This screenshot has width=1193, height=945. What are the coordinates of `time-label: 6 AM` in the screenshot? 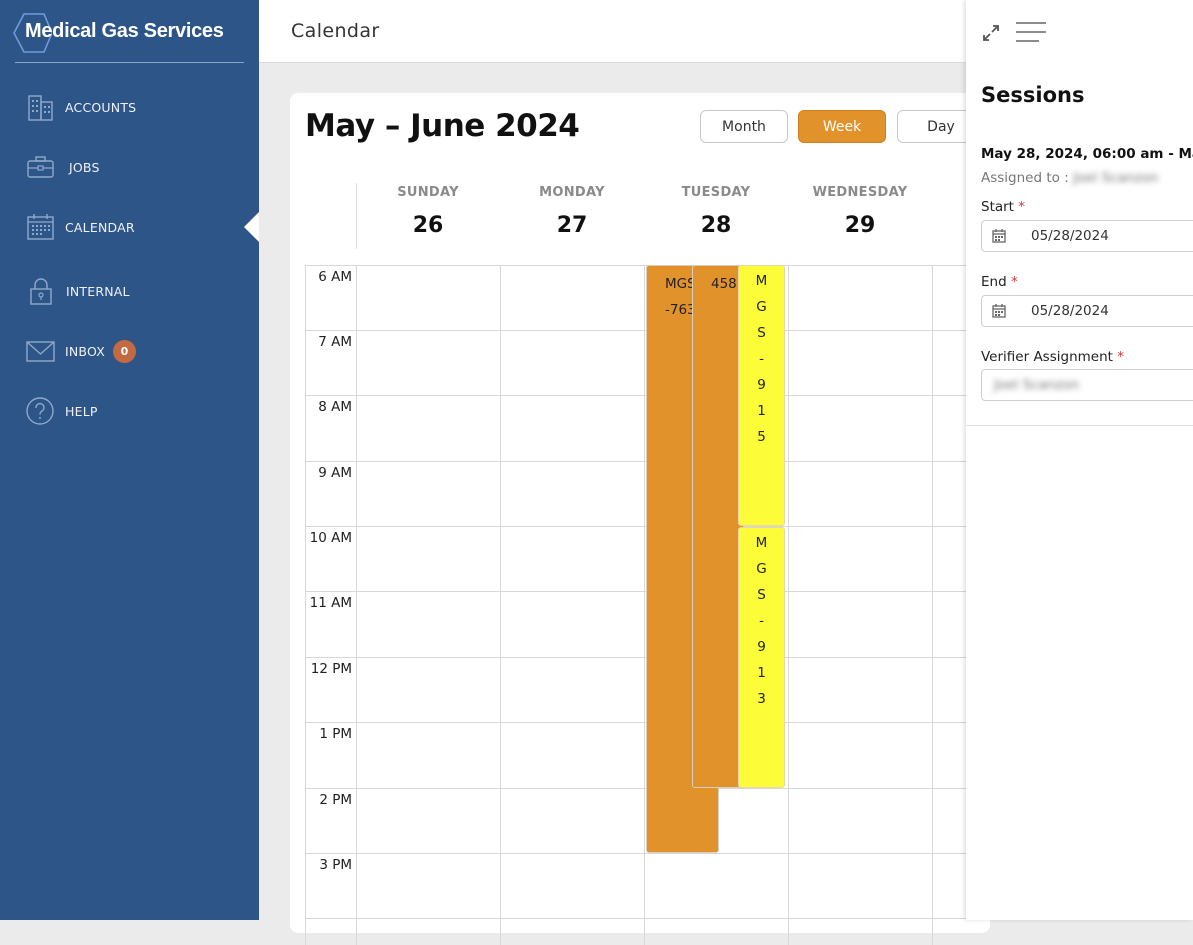 It's located at (335, 277).